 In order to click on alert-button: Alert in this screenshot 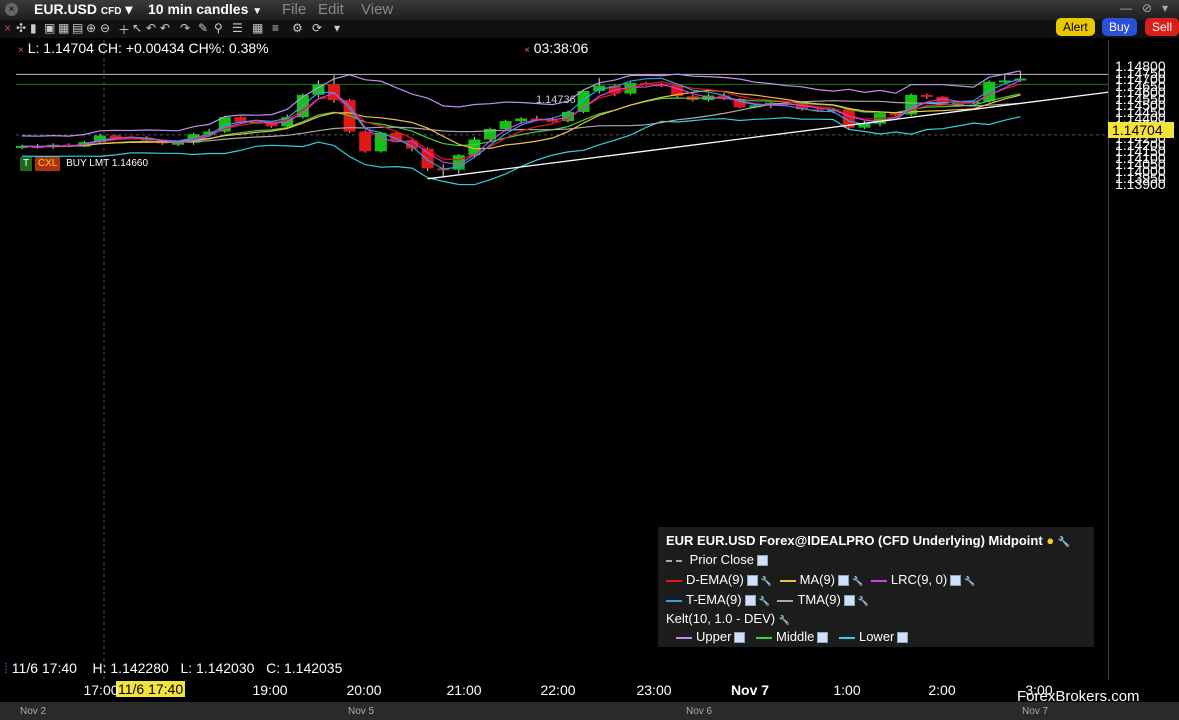, I will do `click(1075, 27)`.